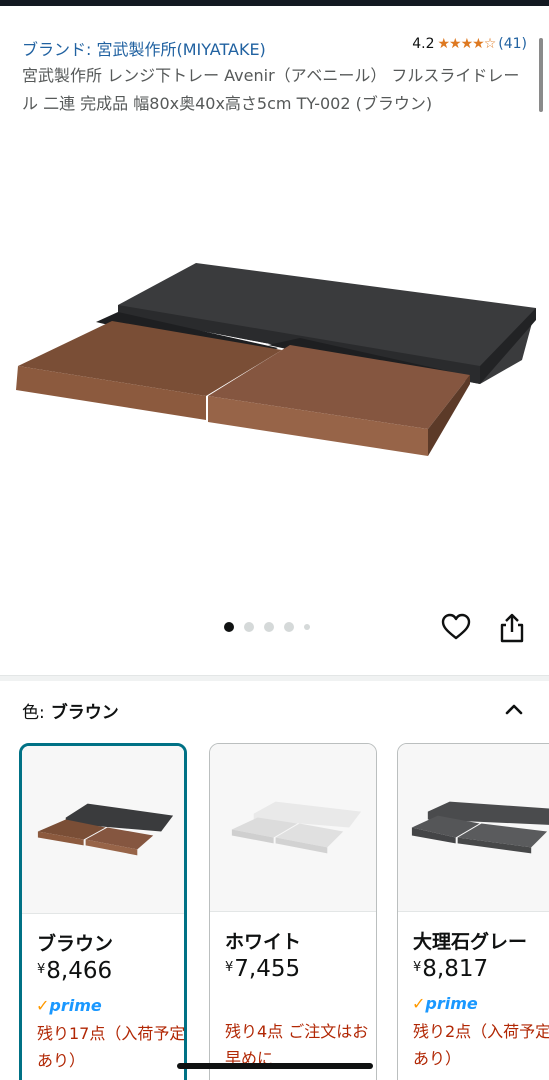 This screenshot has height=1080, width=549. I want to click on stock-status: 残り17点（入荷予定あり）, so click(111, 1047).